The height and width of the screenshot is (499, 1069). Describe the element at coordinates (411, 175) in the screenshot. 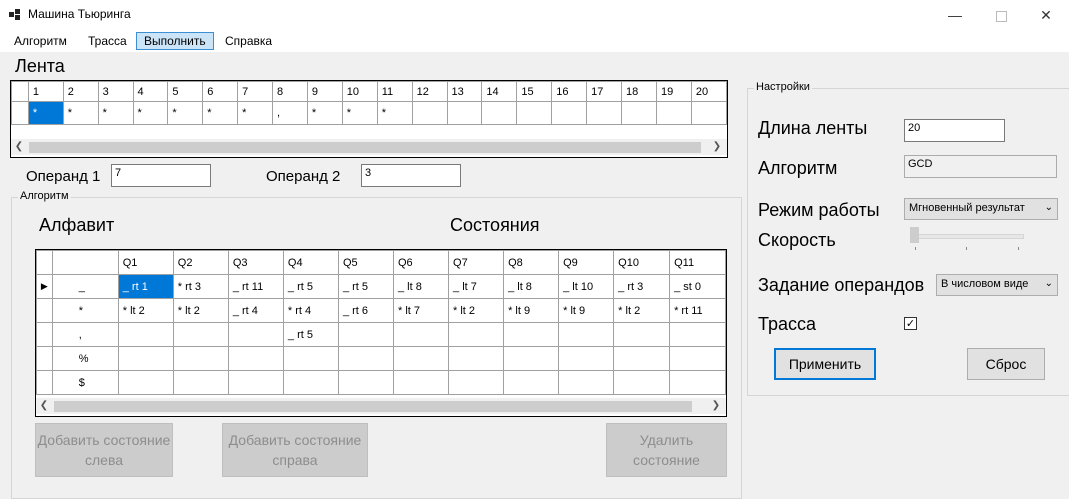

I see `operand2-input: 3` at that location.